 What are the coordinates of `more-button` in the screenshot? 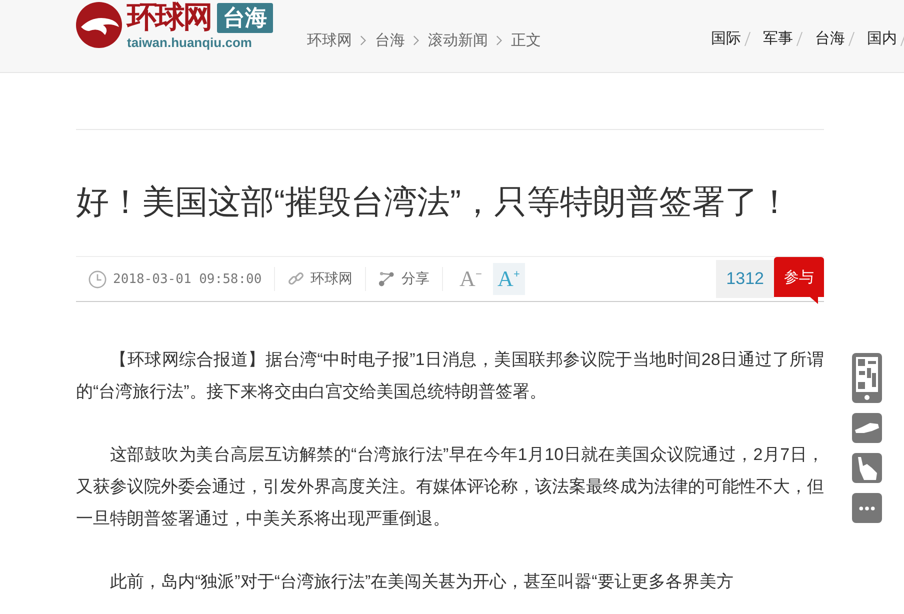 It's located at (867, 508).